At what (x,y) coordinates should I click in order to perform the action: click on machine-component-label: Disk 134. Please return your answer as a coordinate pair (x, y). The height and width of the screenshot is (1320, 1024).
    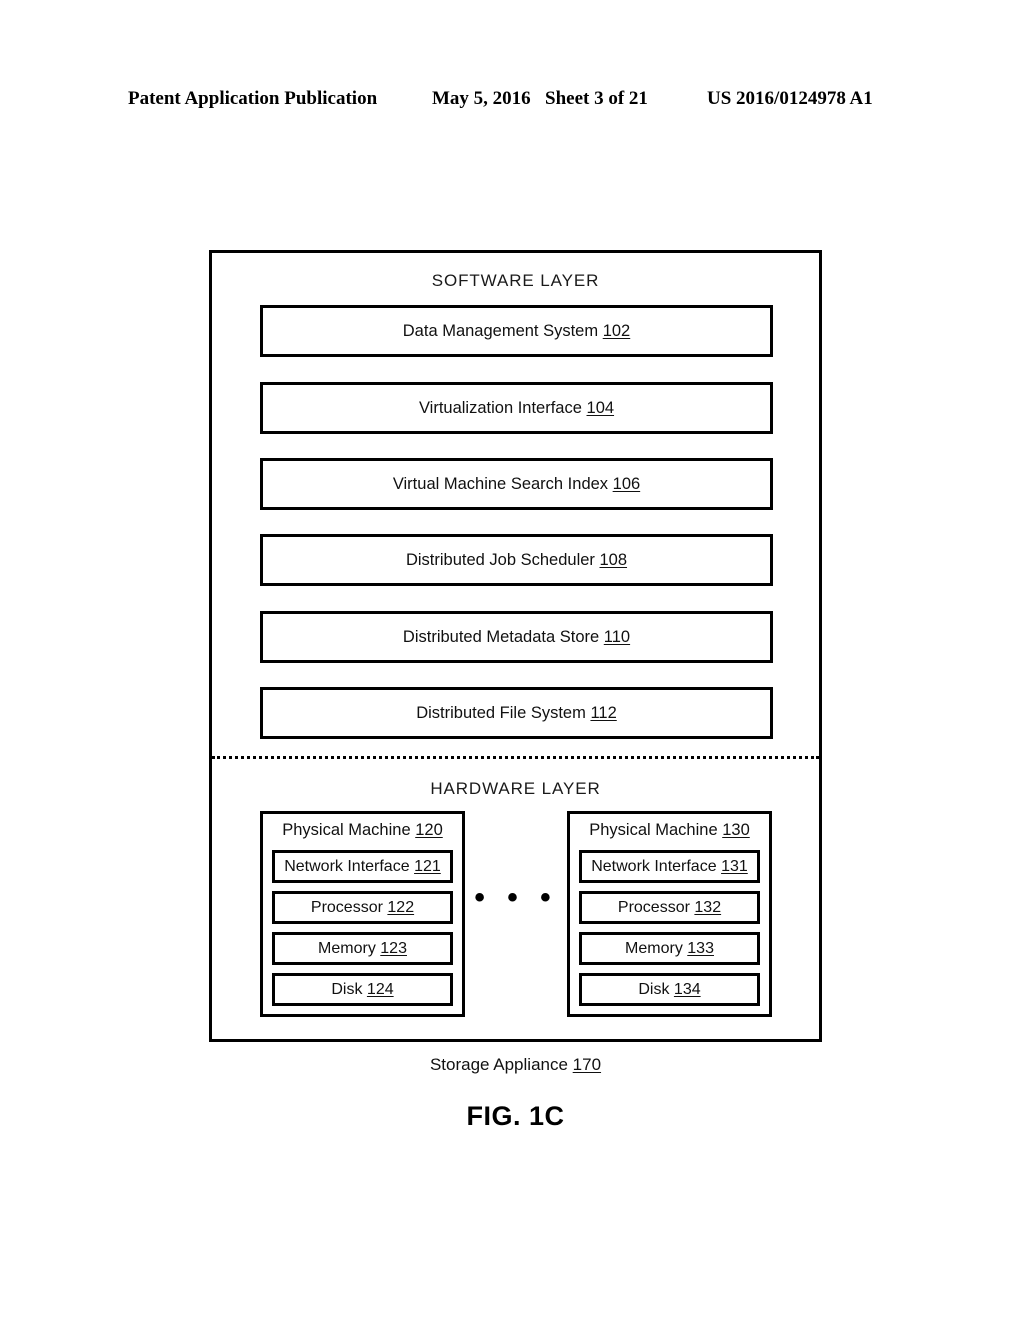
    Looking at the image, I should click on (669, 990).